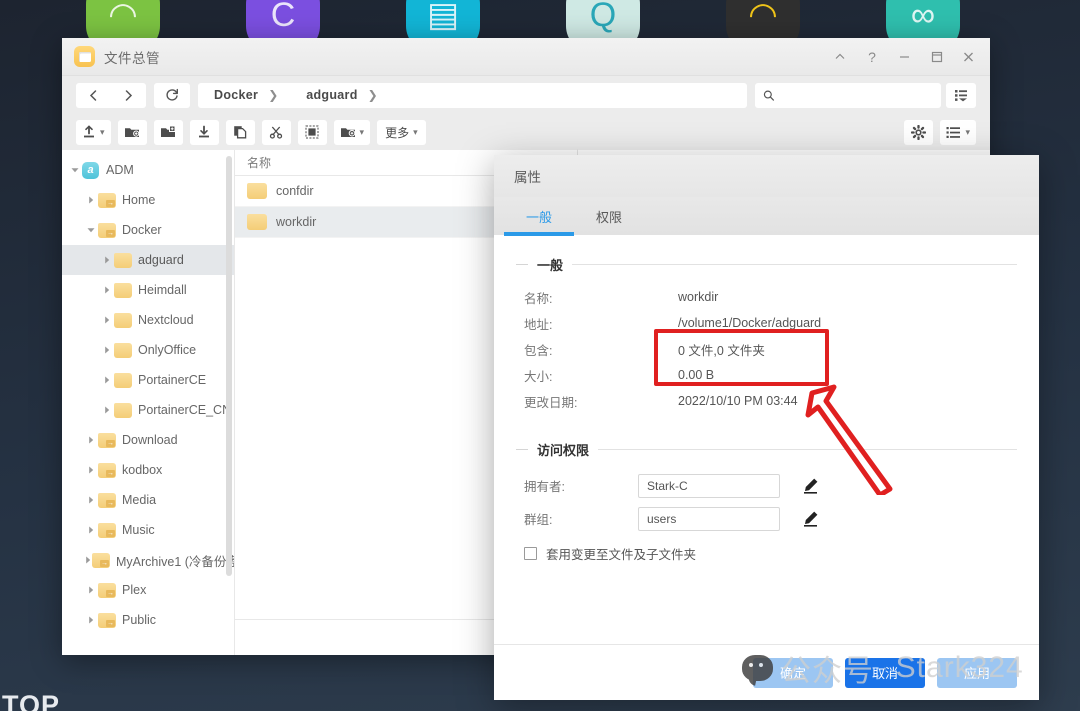  I want to click on sidebar-item-portainerce: PortainerCE, so click(148, 380).